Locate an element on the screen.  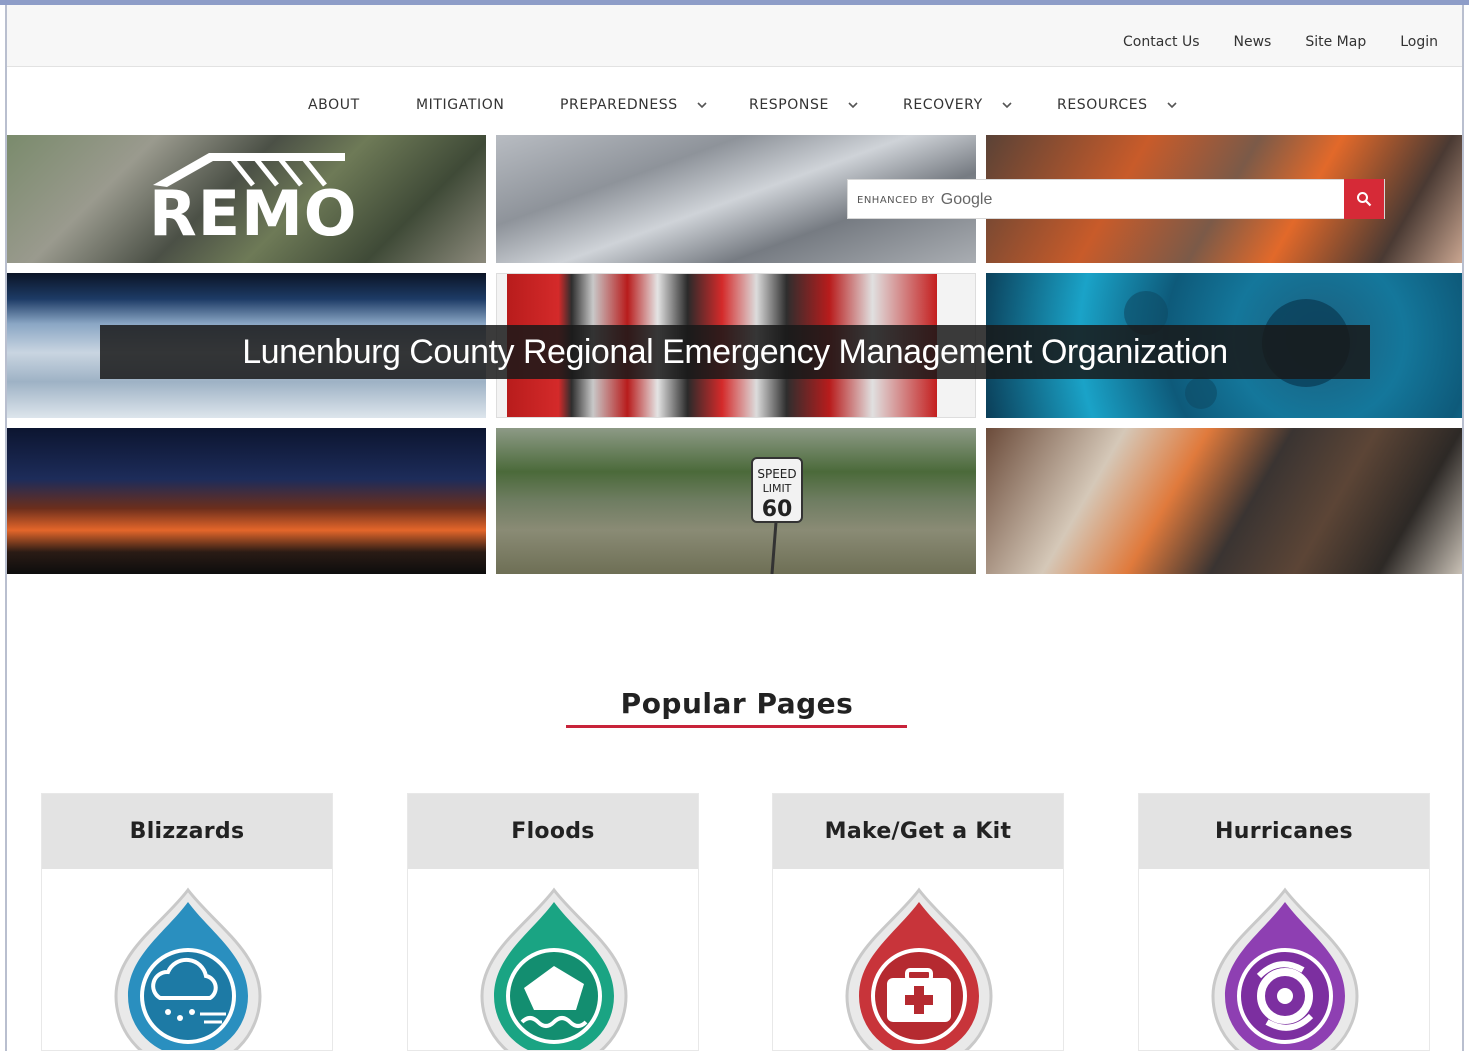
card-make-get-a-kit: Make/Get a Kit is located at coordinates (918, 922).